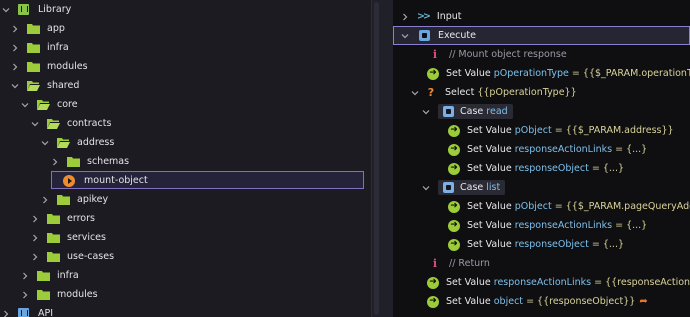 This screenshot has height=317, width=690. I want to click on variable-name: responseObject, so click(551, 244).